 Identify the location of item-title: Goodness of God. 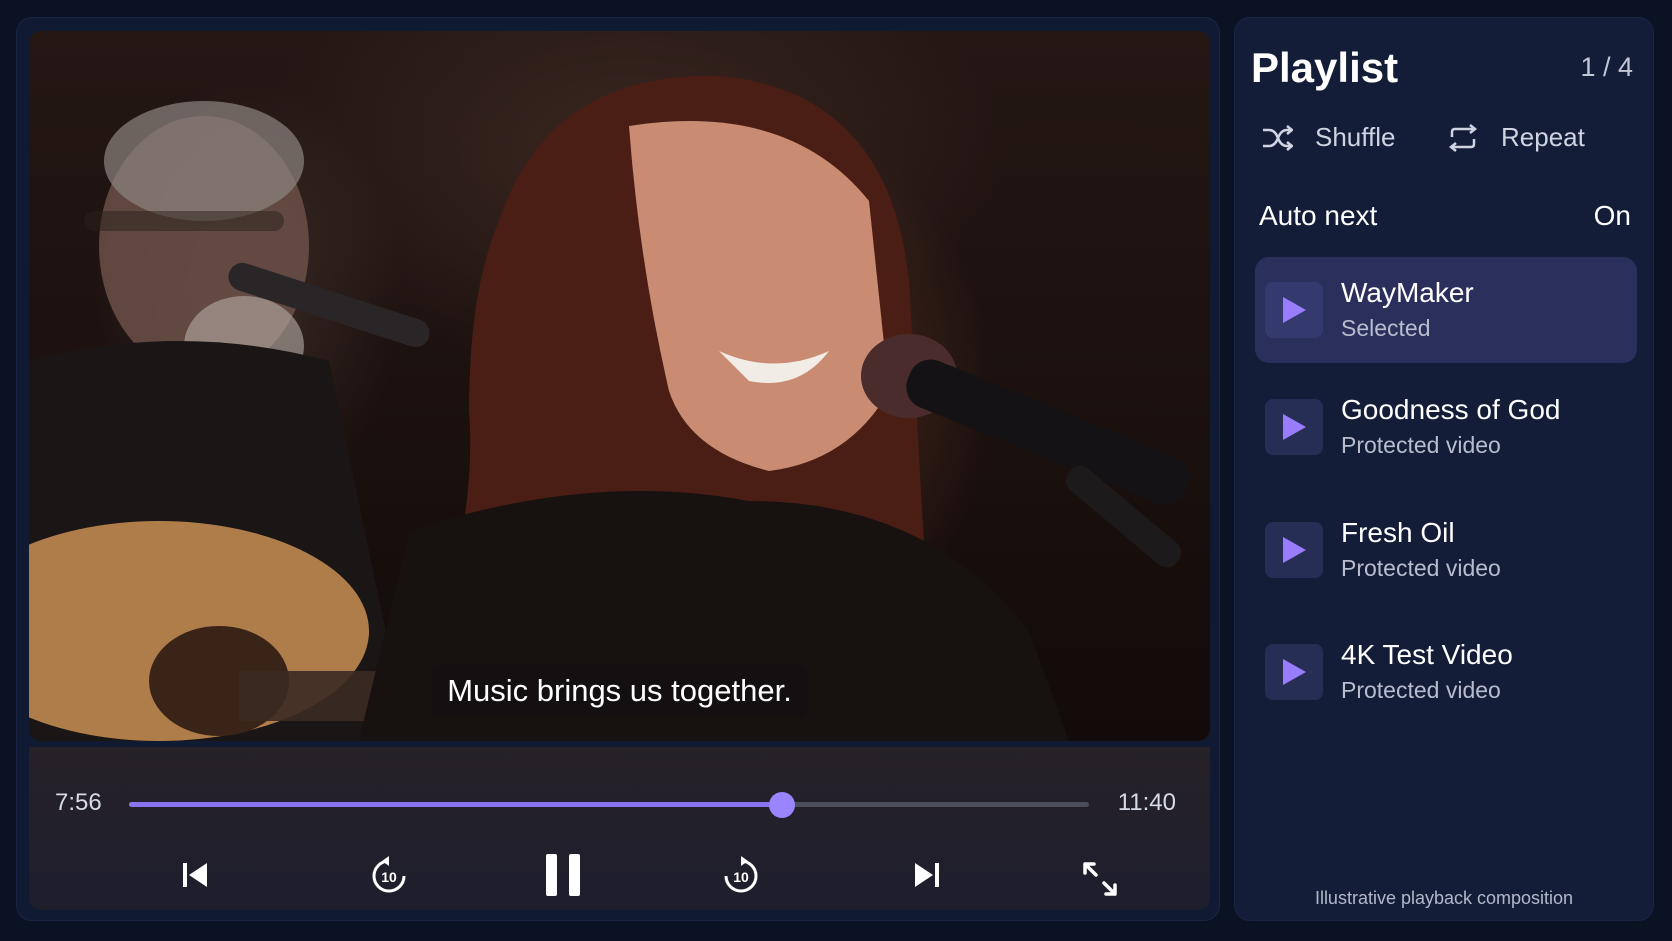
(1451, 409).